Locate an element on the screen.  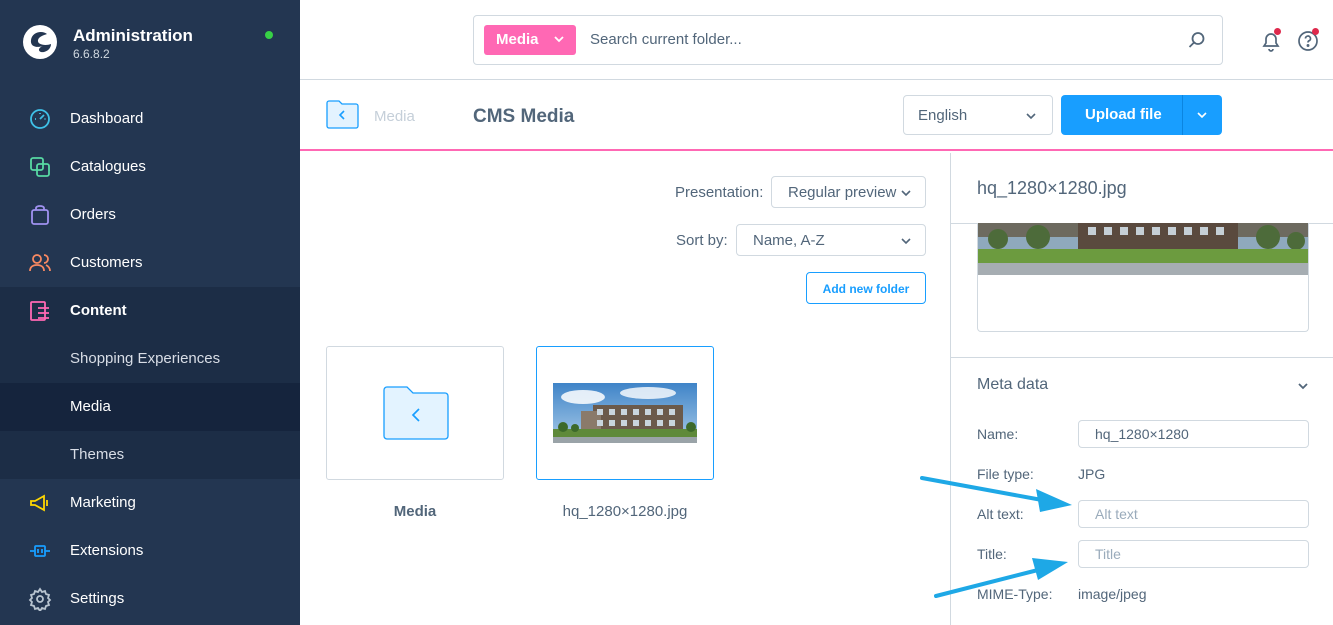
global-search: Media is located at coordinates (848, 40).